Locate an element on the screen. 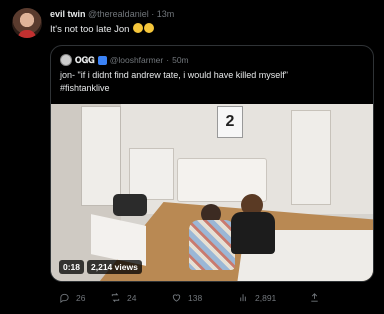  person-body is located at coordinates (253, 233).